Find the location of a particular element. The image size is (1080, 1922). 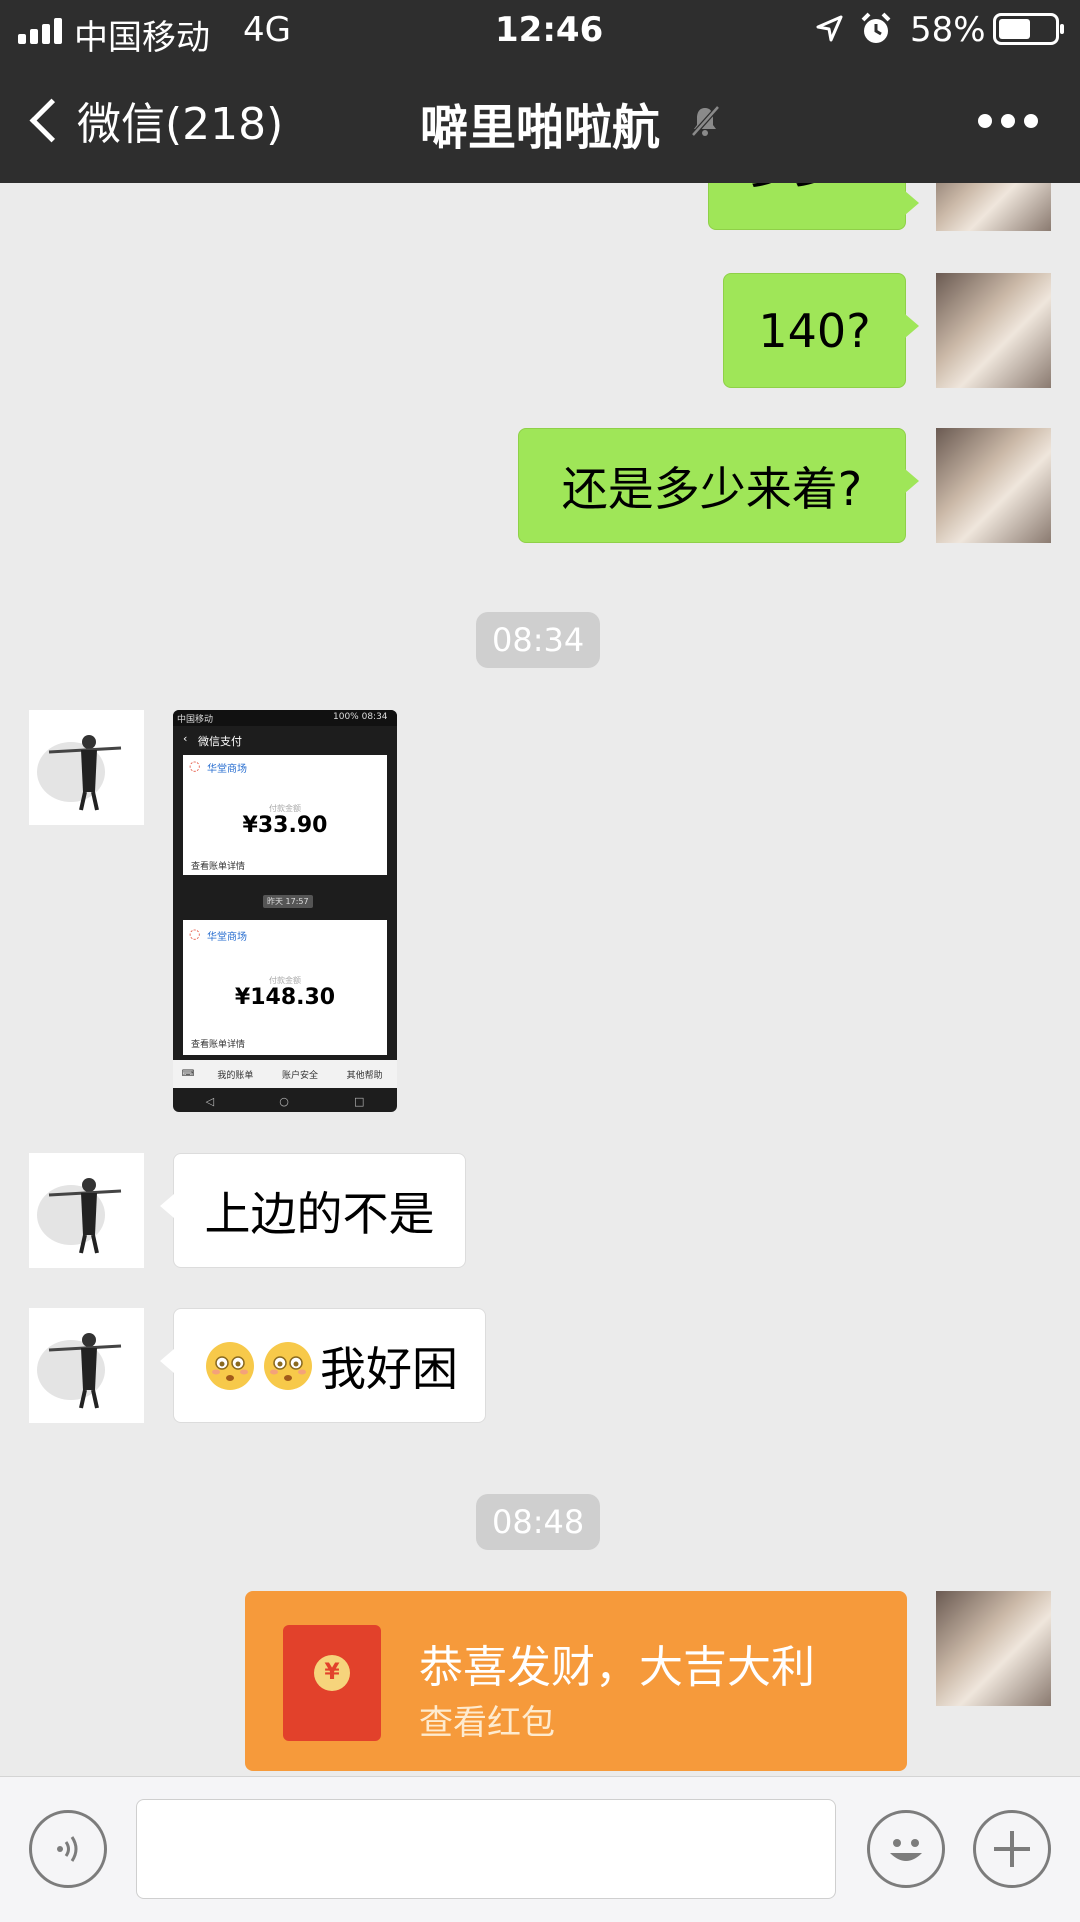

top-bar: 中国移动 4G 12:46 58% 微信(218) 噼里啪啦航 is located at coordinates (540, 91).